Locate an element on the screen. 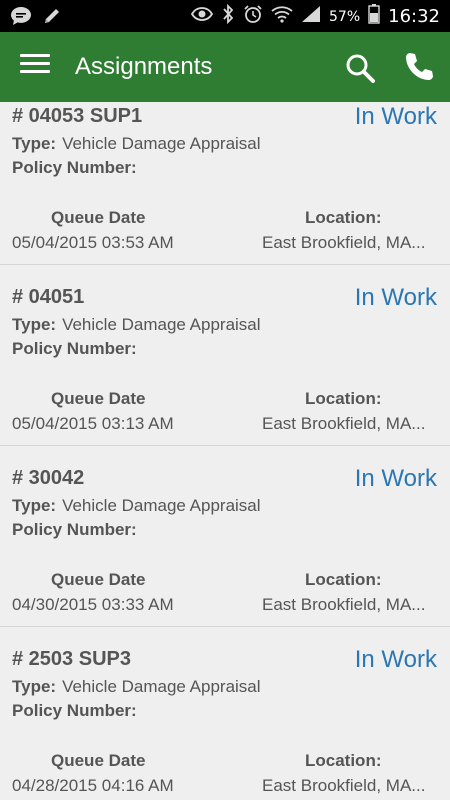 This screenshot has height=800, width=450. page-title: Assignments is located at coordinates (144, 66).